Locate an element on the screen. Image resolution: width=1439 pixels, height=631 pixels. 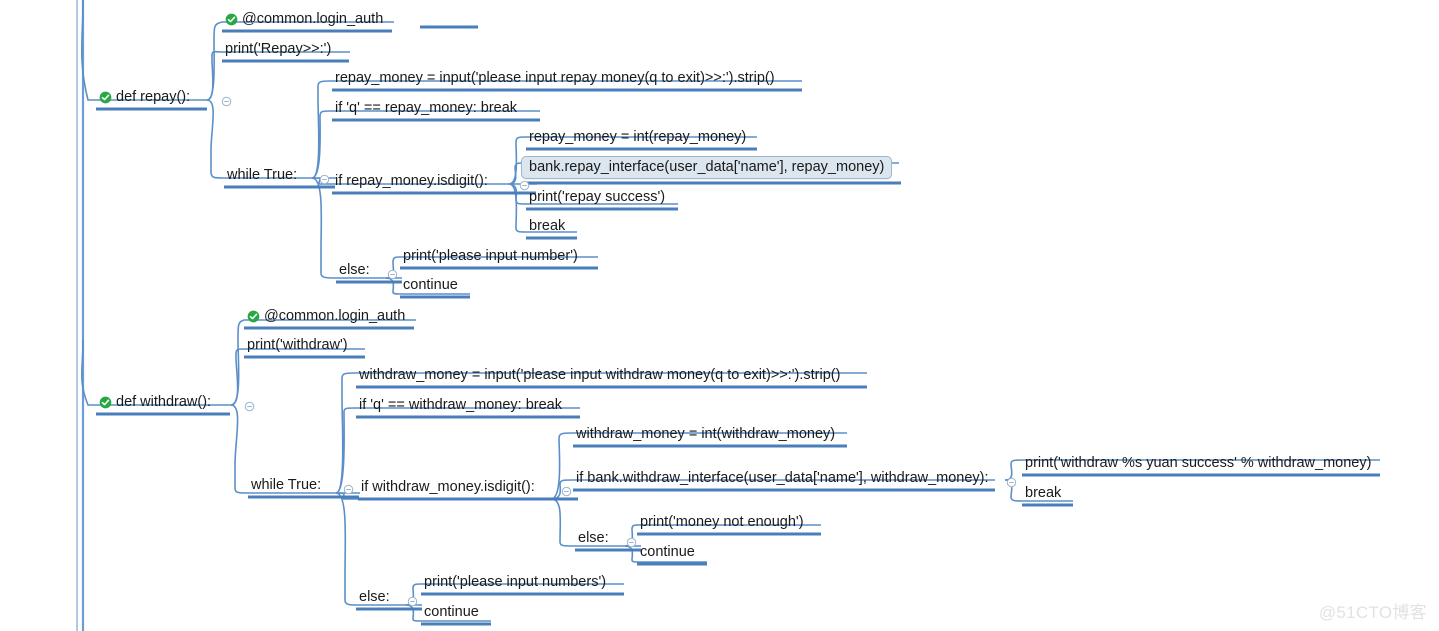
mindmap-node: print('please input number') is located at coordinates (491, 256).